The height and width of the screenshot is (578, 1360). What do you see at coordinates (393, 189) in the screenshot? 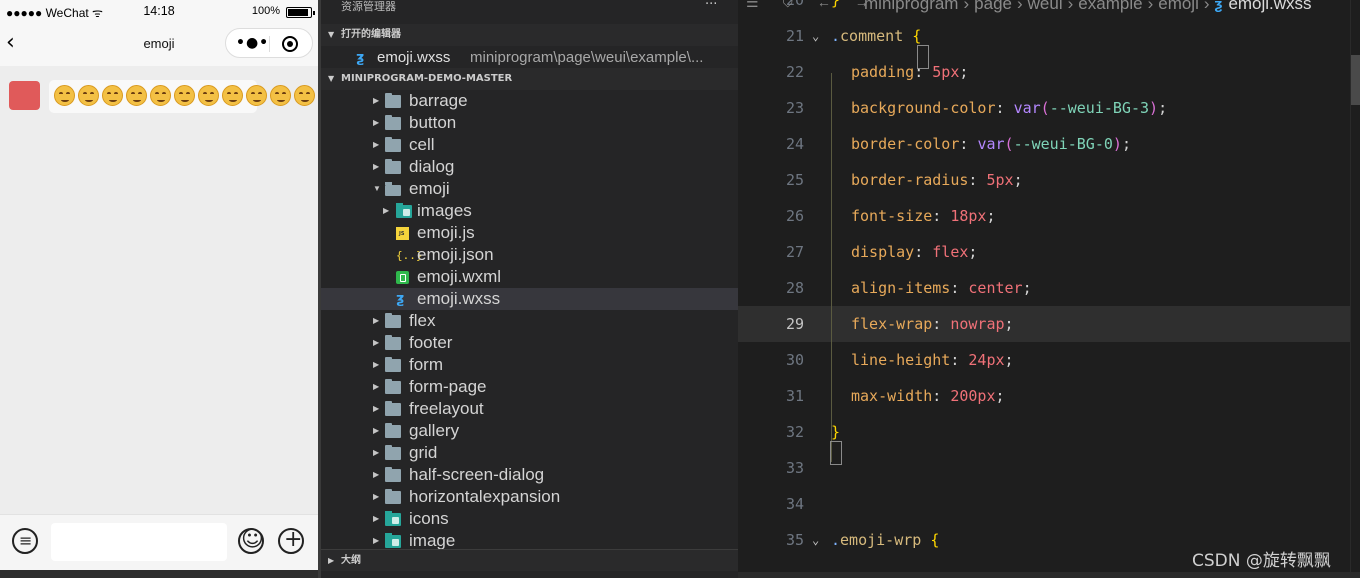
I see `folder-open-icon` at bounding box center [393, 189].